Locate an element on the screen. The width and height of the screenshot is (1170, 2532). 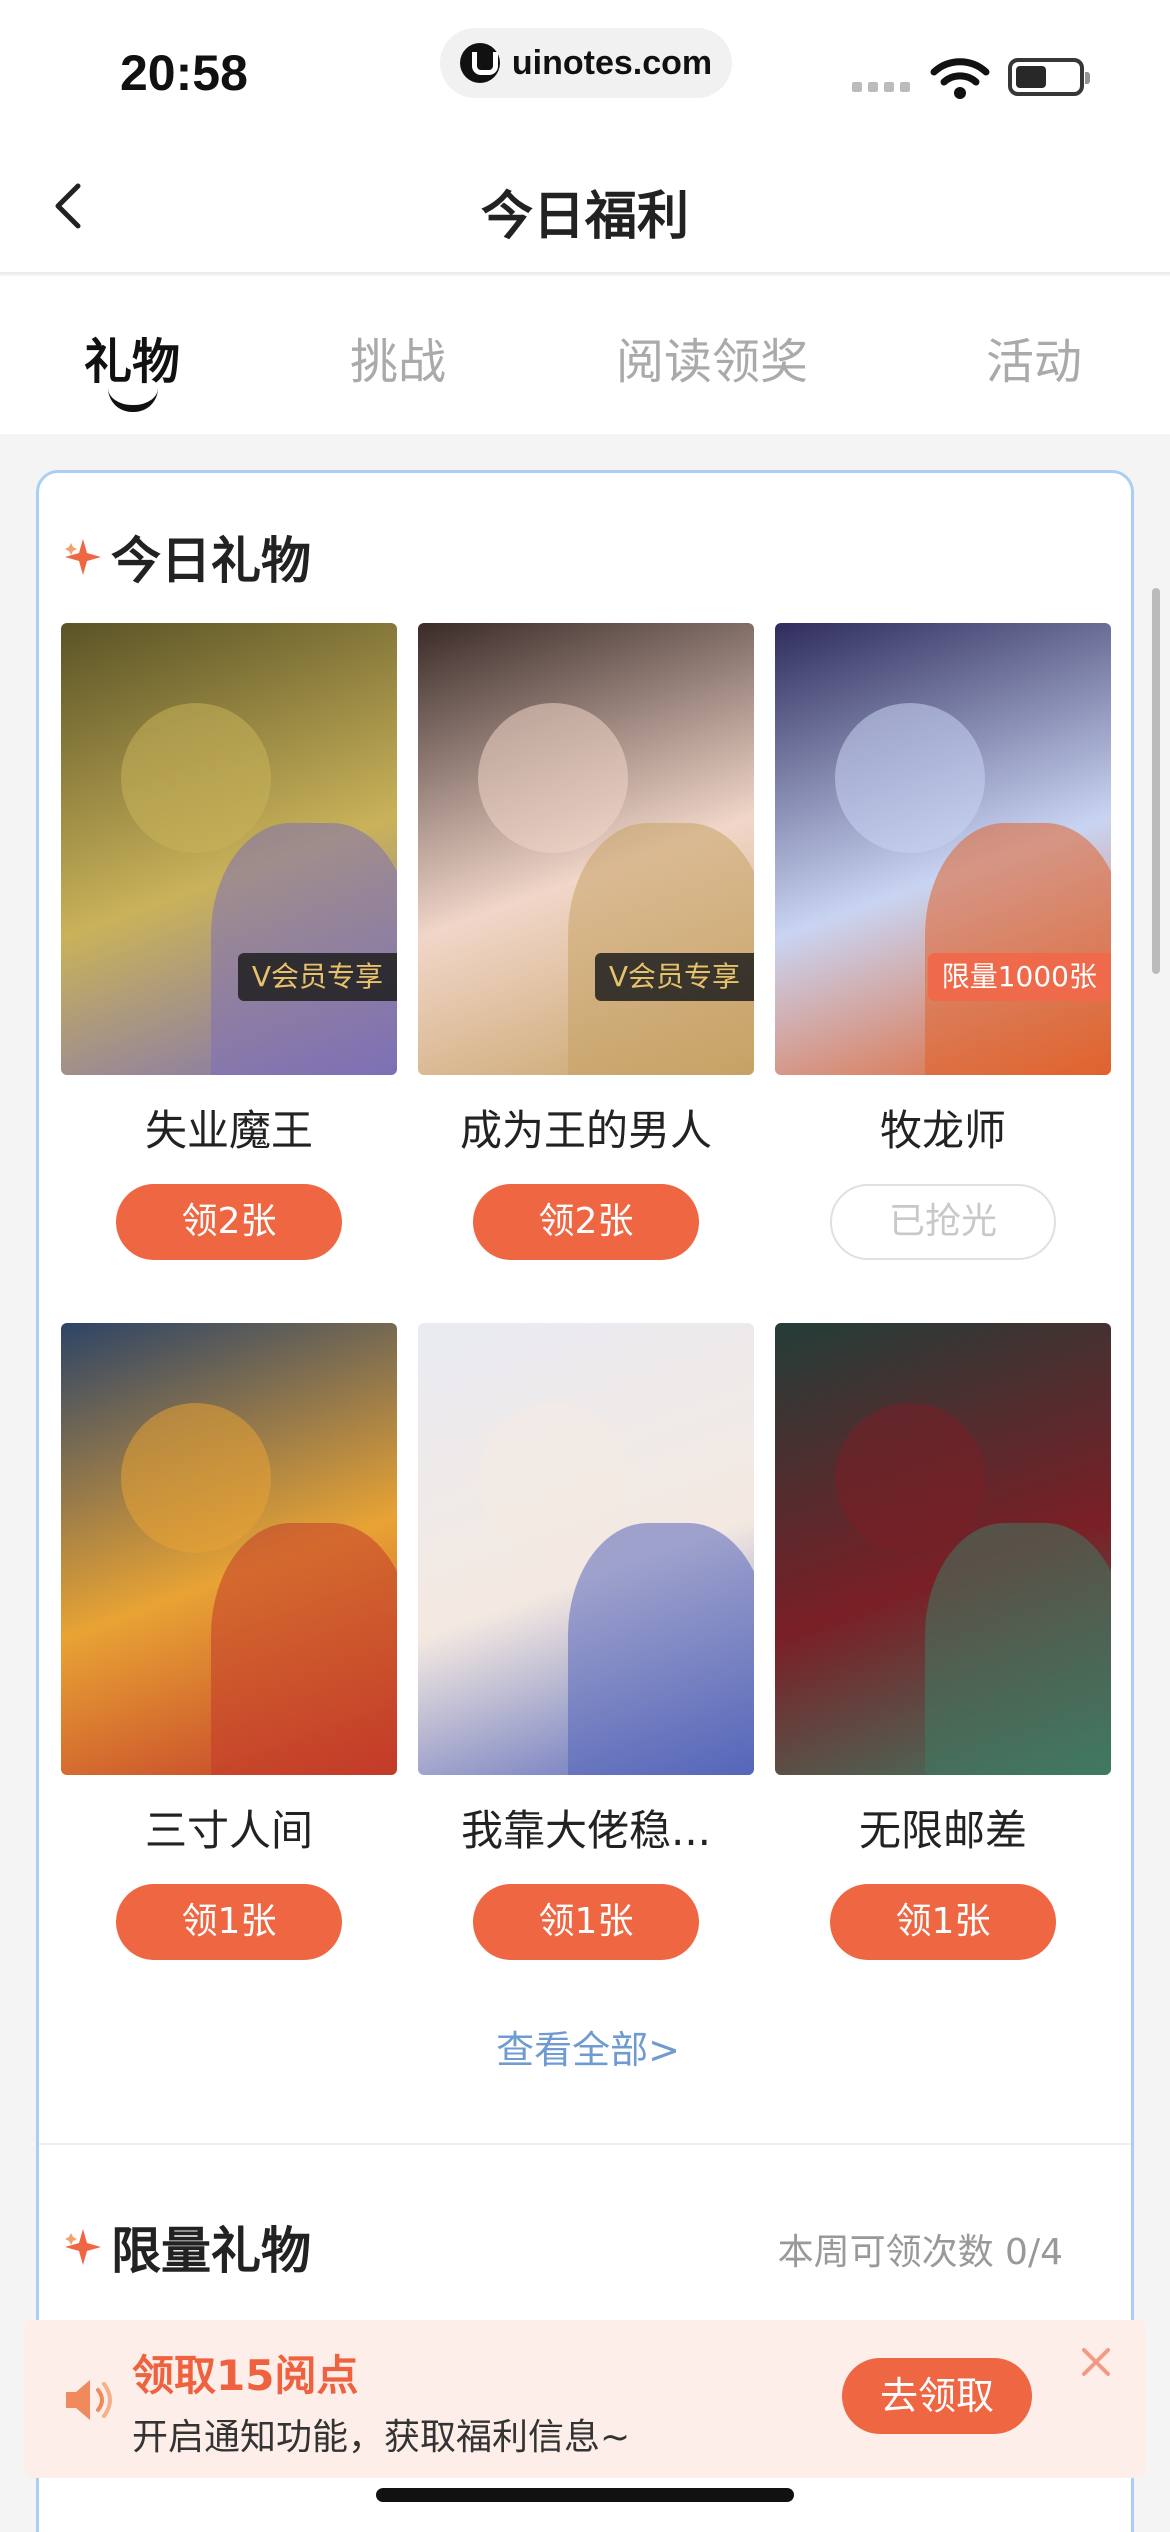
tab-events: 活动 is located at coordinates (1034, 357).